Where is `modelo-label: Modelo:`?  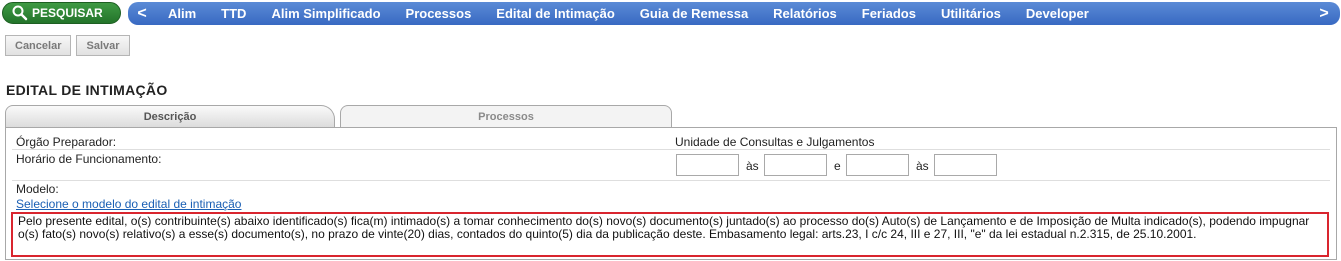 modelo-label: Modelo: is located at coordinates (37, 189).